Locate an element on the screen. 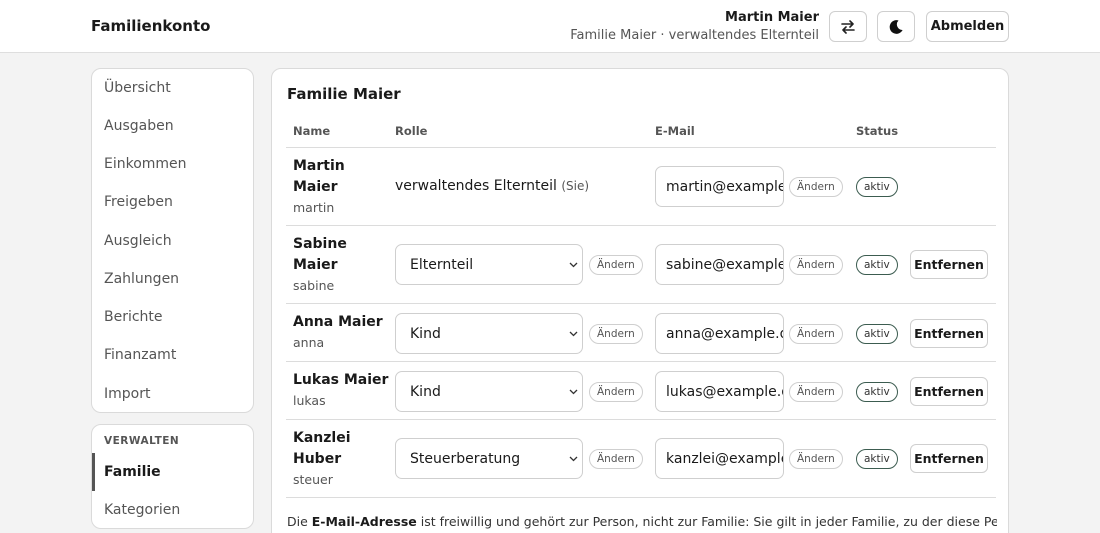 The image size is (1100, 533). role-select: Steuerberatung is located at coordinates (489, 458).